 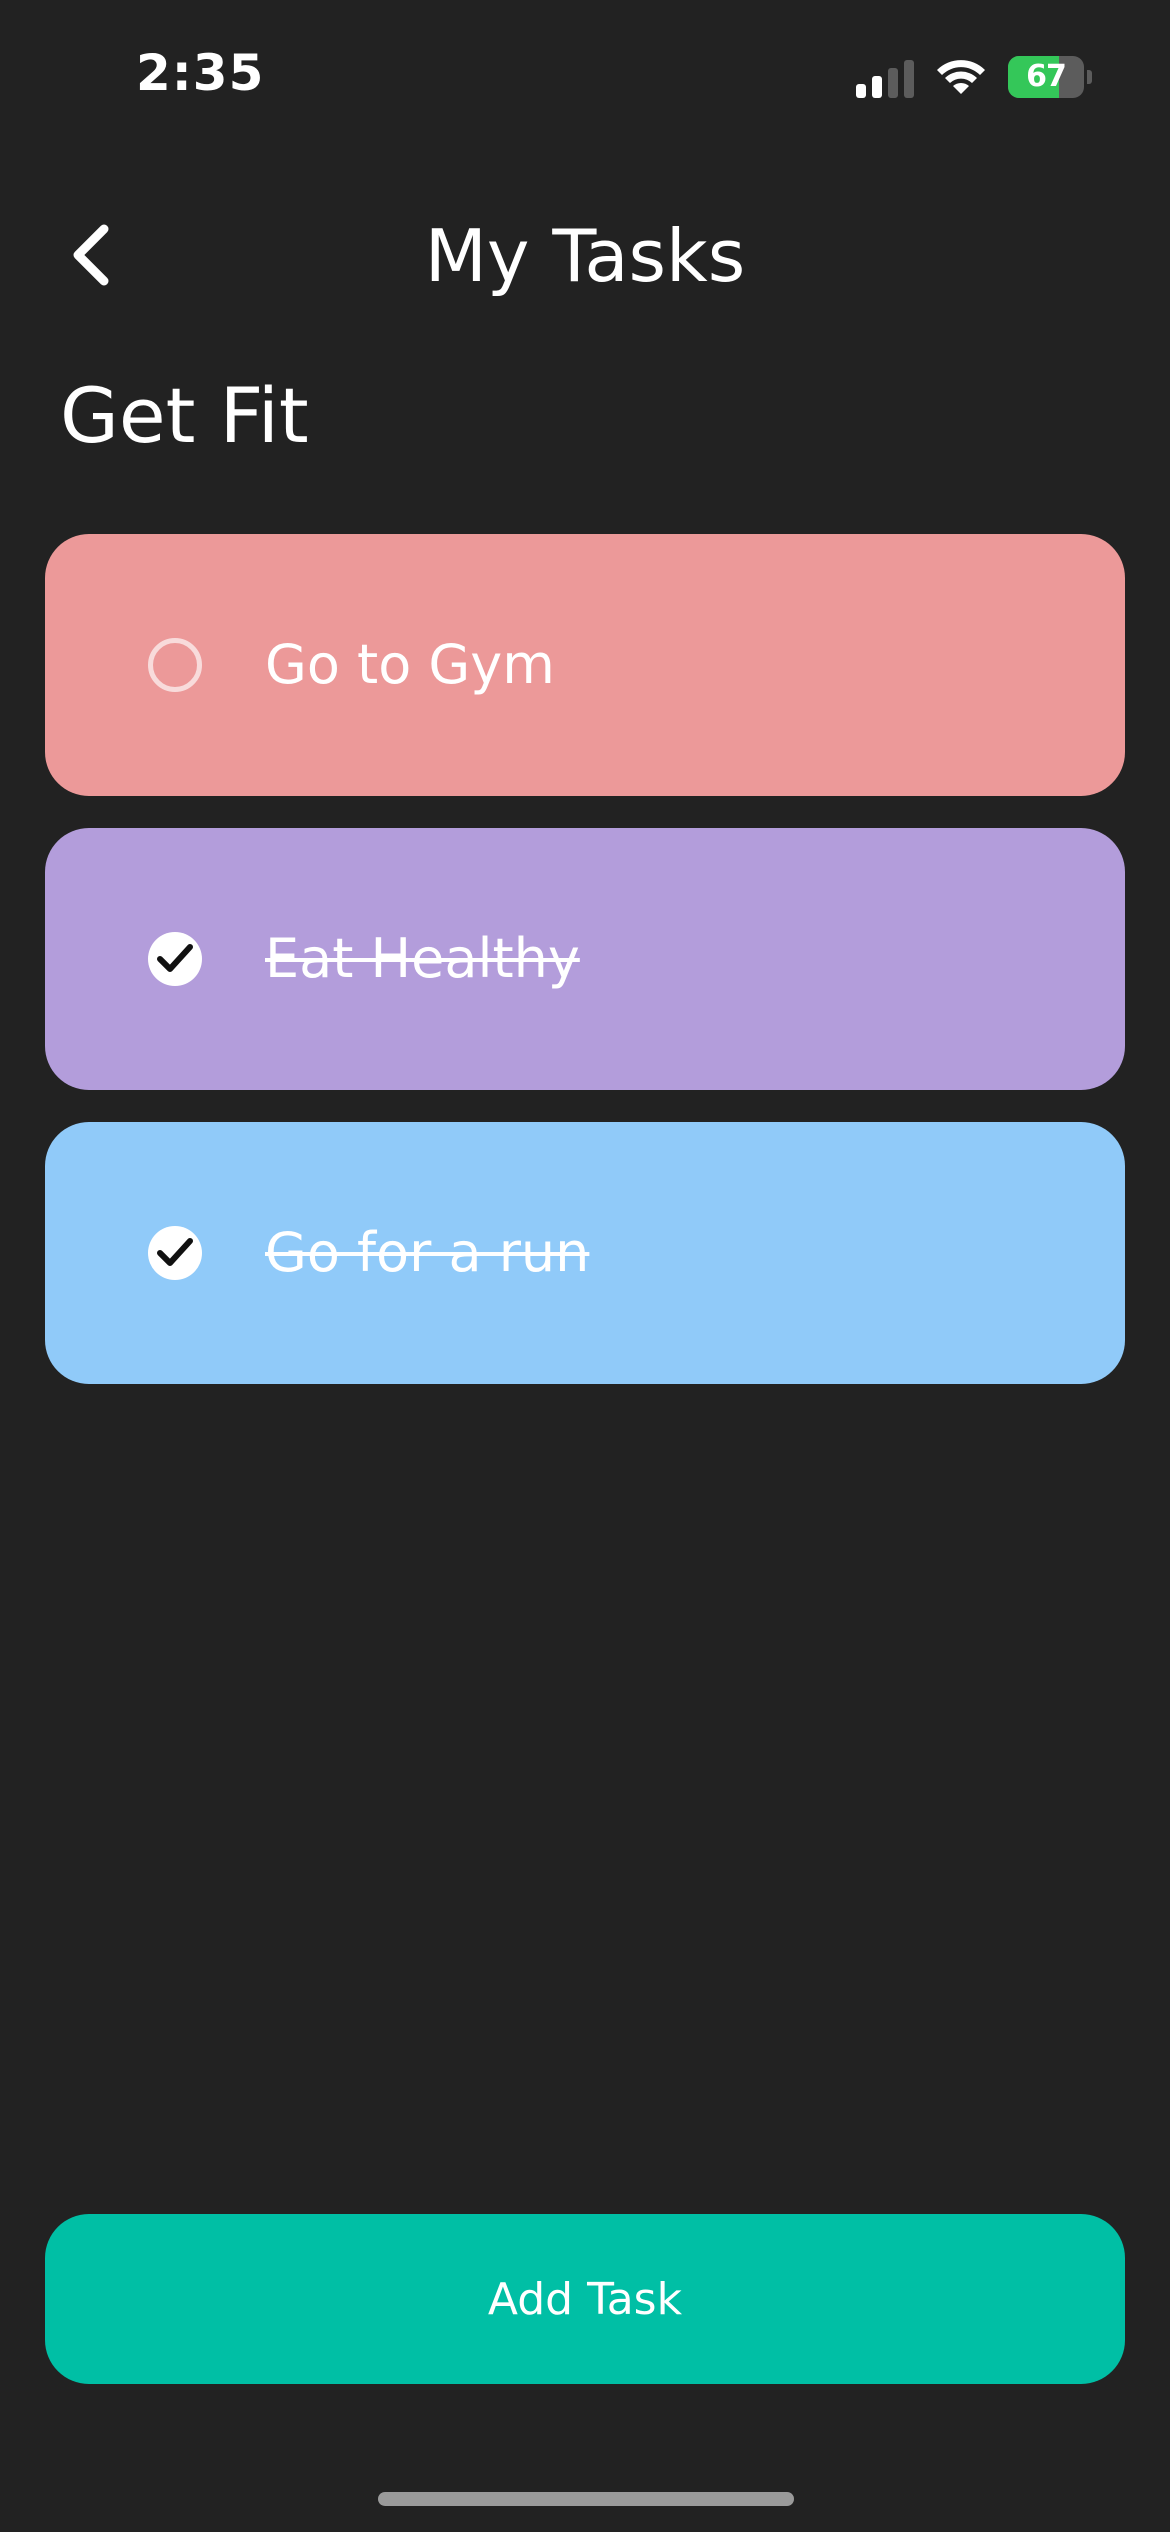 What do you see at coordinates (885, 79) in the screenshot?
I see `cellular-signal-icon` at bounding box center [885, 79].